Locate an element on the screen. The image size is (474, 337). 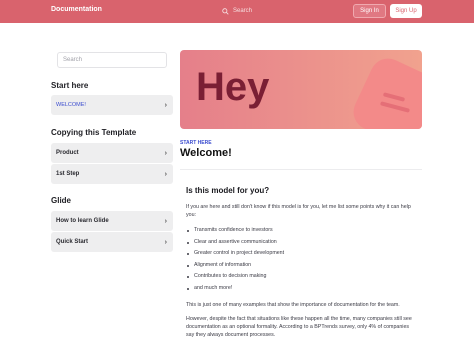
sidebar-item-1st-step: 1st Step › is located at coordinates (112, 174).